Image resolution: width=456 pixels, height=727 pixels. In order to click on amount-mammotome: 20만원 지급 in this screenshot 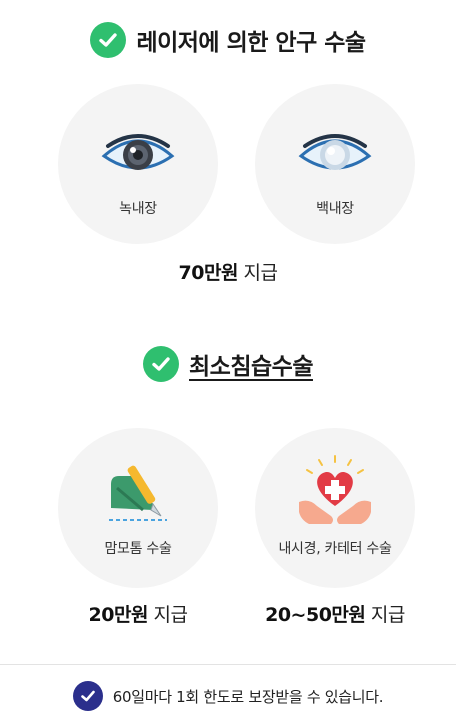, I will do `click(138, 613)`.